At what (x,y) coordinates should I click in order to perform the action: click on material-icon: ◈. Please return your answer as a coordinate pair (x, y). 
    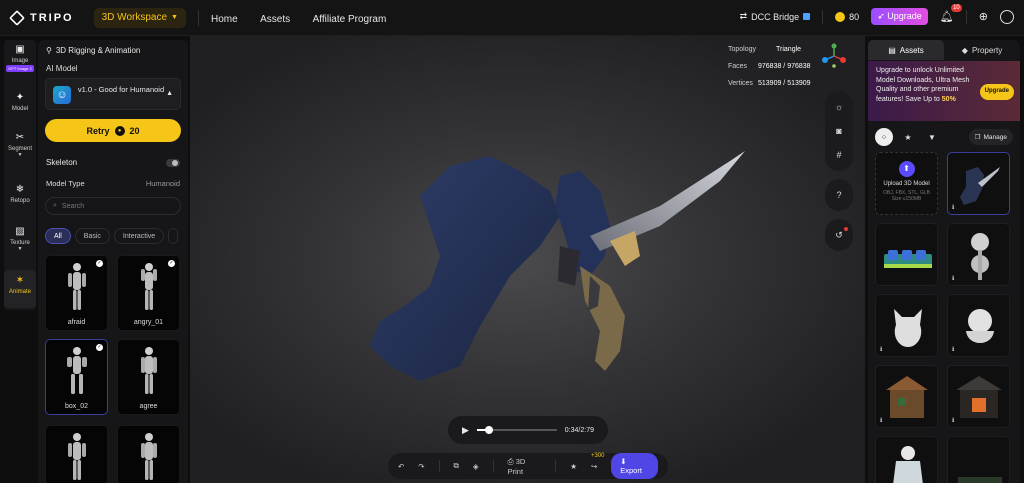
    Looking at the image, I should click on (476, 466).